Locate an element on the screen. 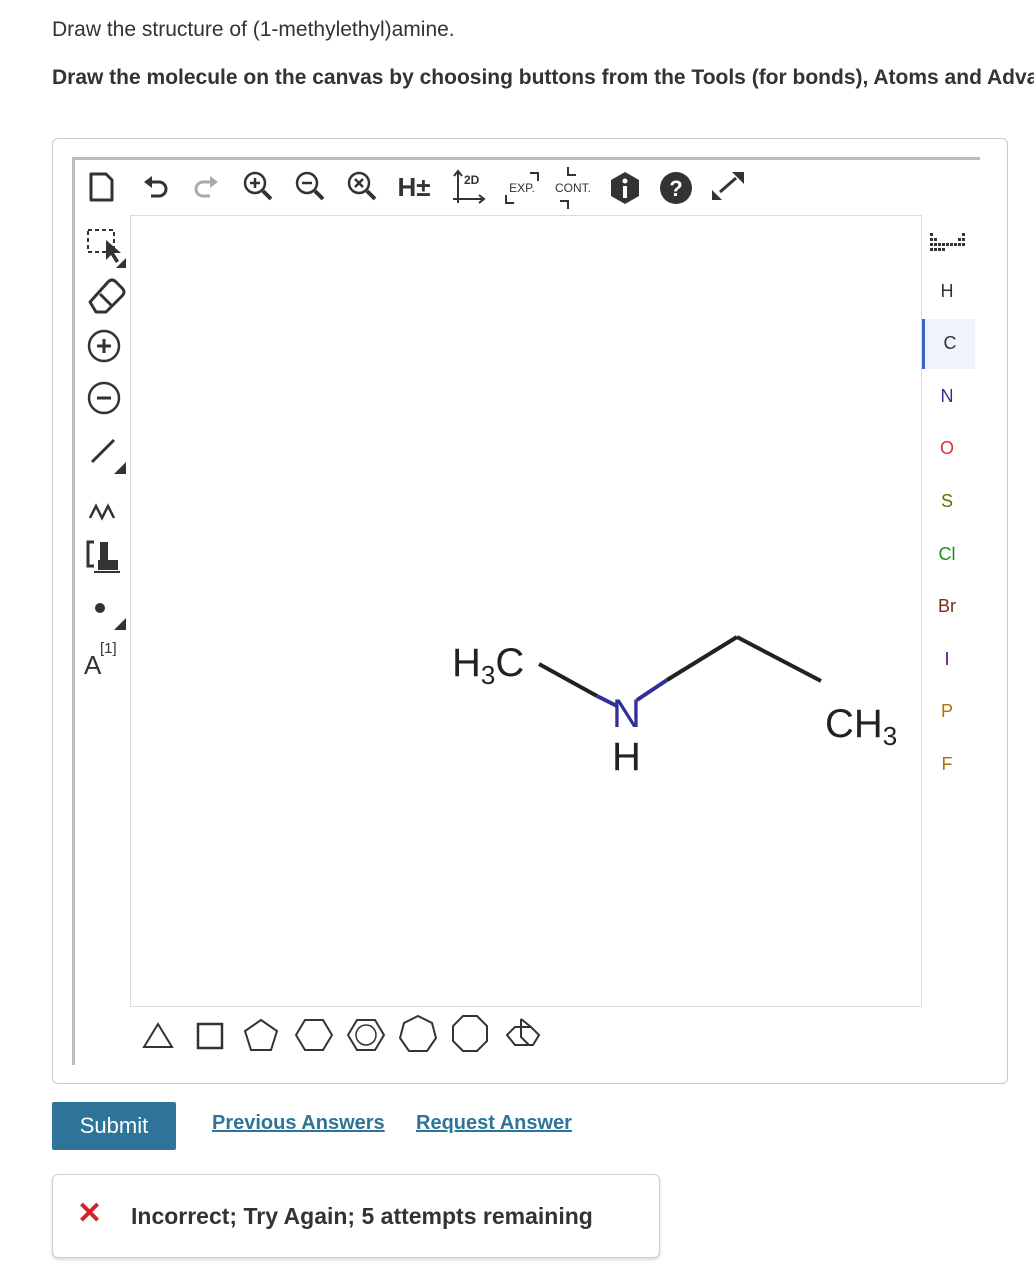 The width and height of the screenshot is (1034, 1288). bond-n-c2-nseg is located at coordinates (652, 690).